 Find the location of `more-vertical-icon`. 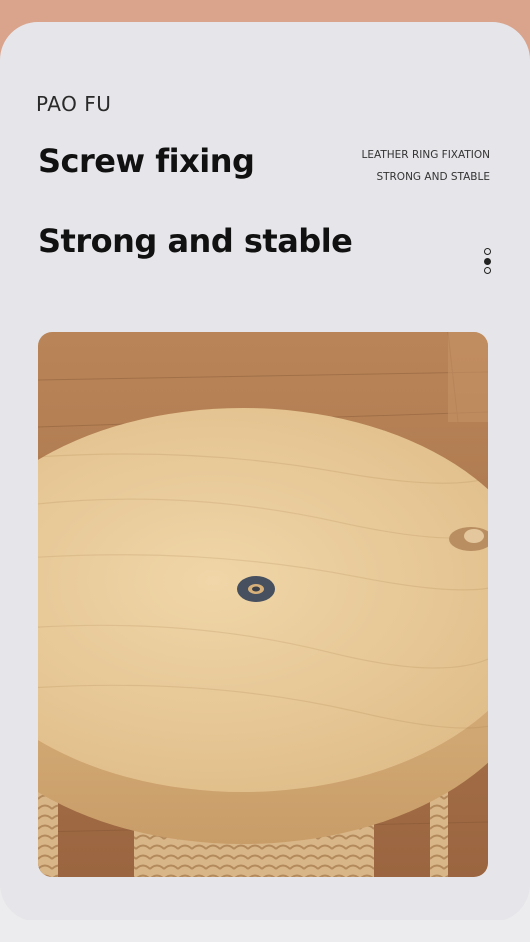

more-vertical-icon is located at coordinates (487, 261).